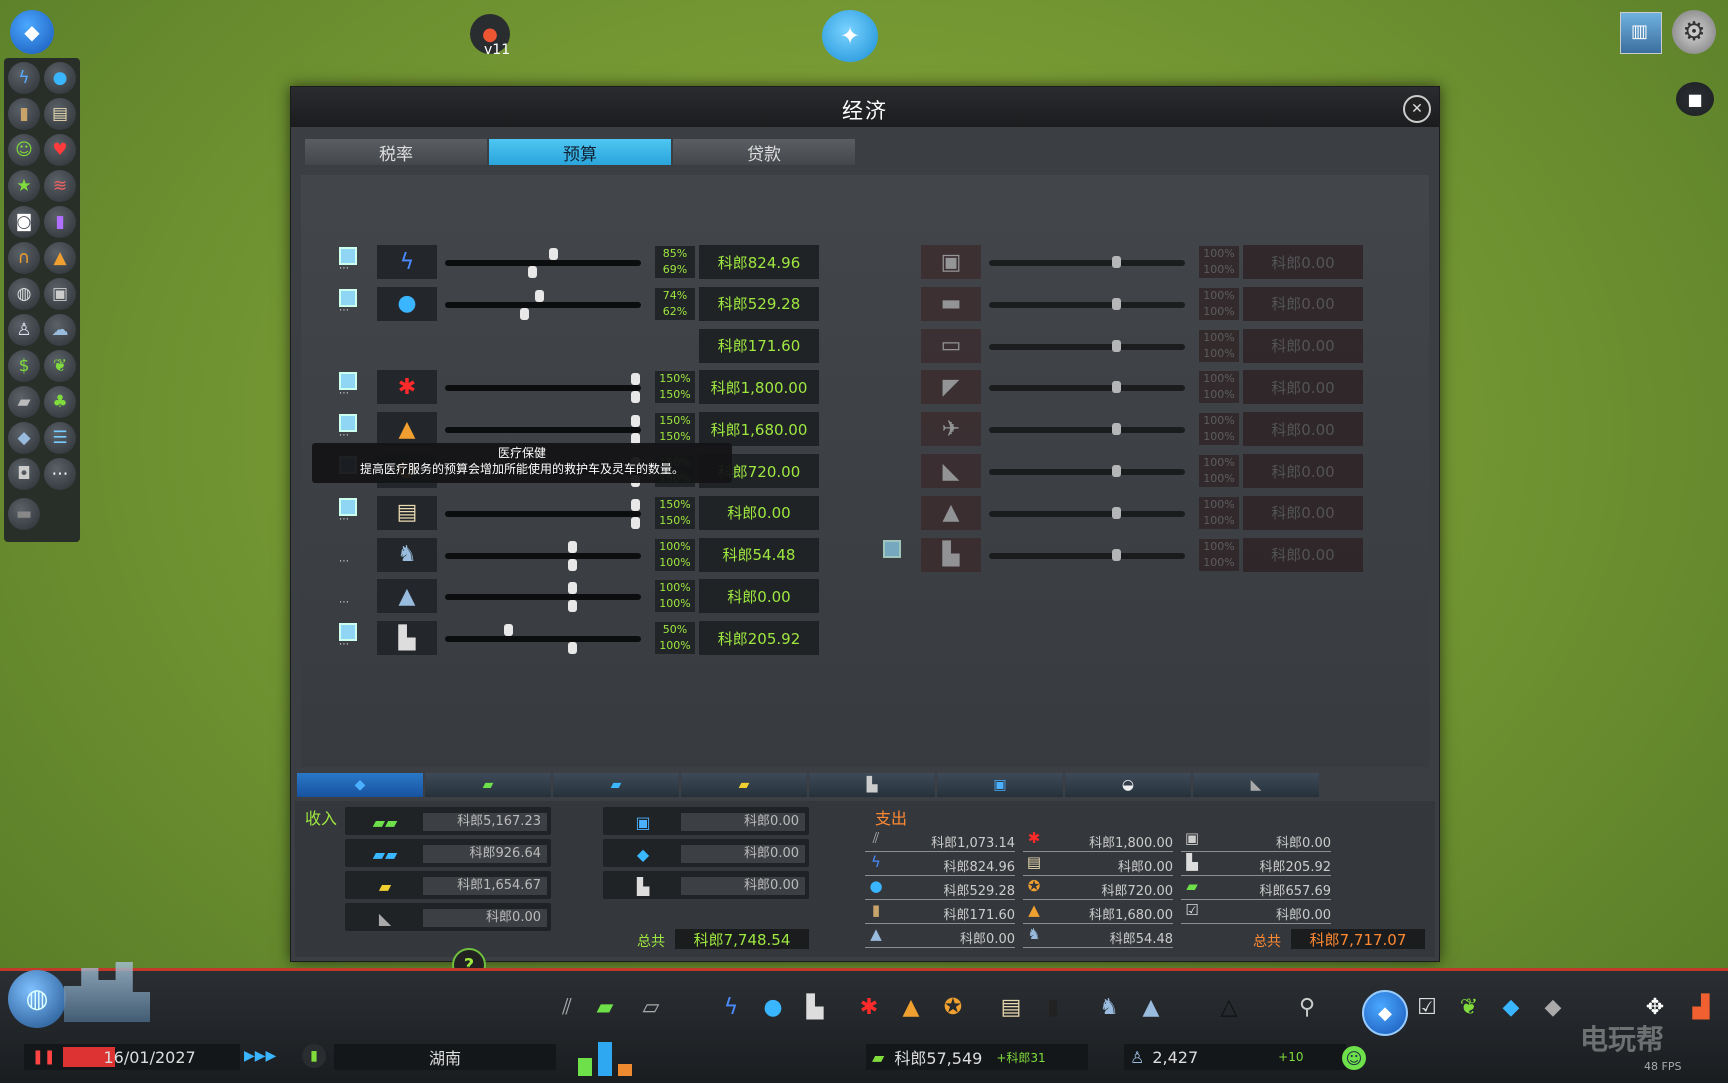  Describe the element at coordinates (24, 294) in the screenshot. I see `crime-view-button: ◍` at that location.